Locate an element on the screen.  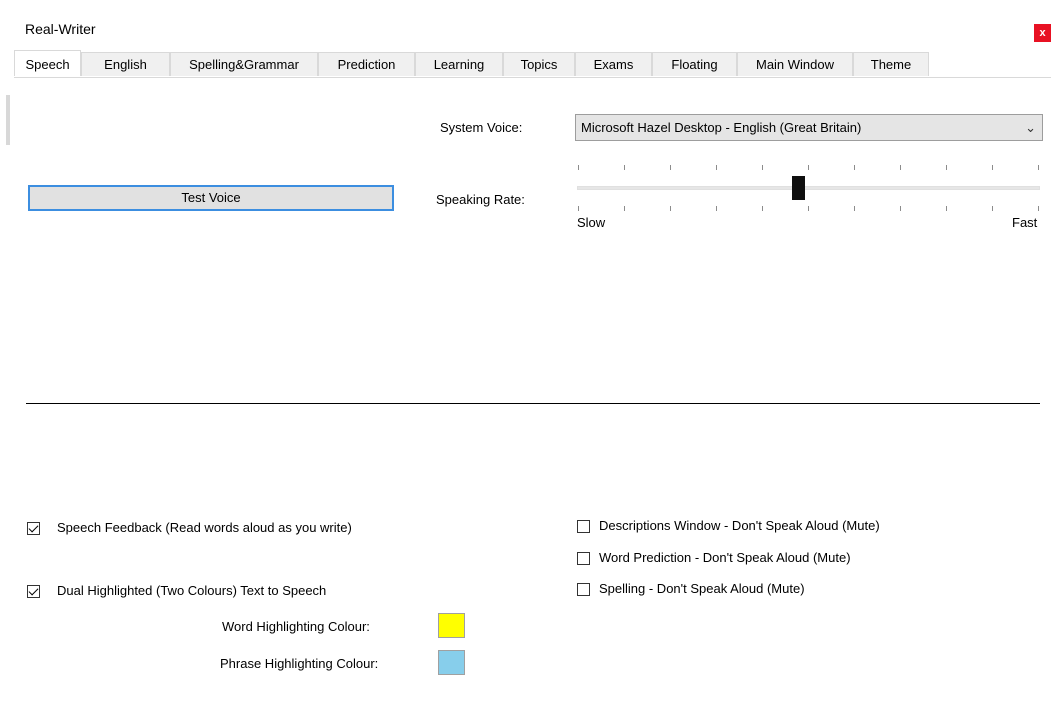
slider-thumb is located at coordinates (798, 188).